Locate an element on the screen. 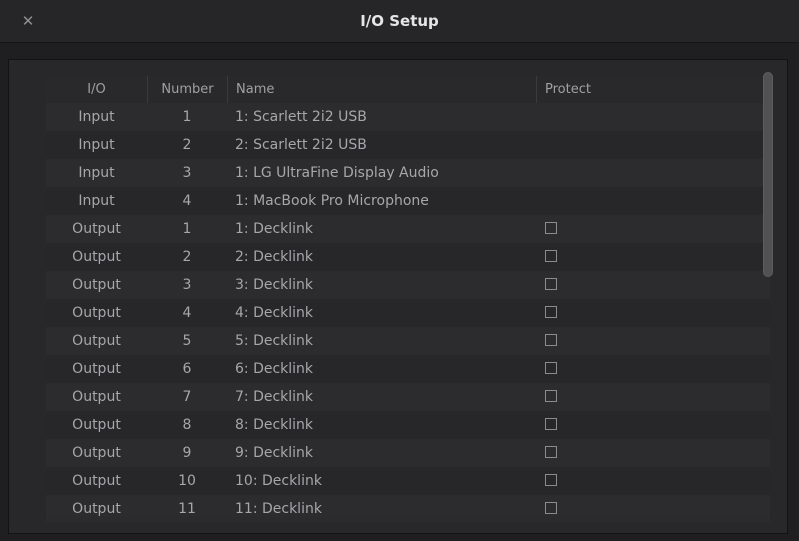  table-row: Output 9 9: Decklink is located at coordinates (408, 453).